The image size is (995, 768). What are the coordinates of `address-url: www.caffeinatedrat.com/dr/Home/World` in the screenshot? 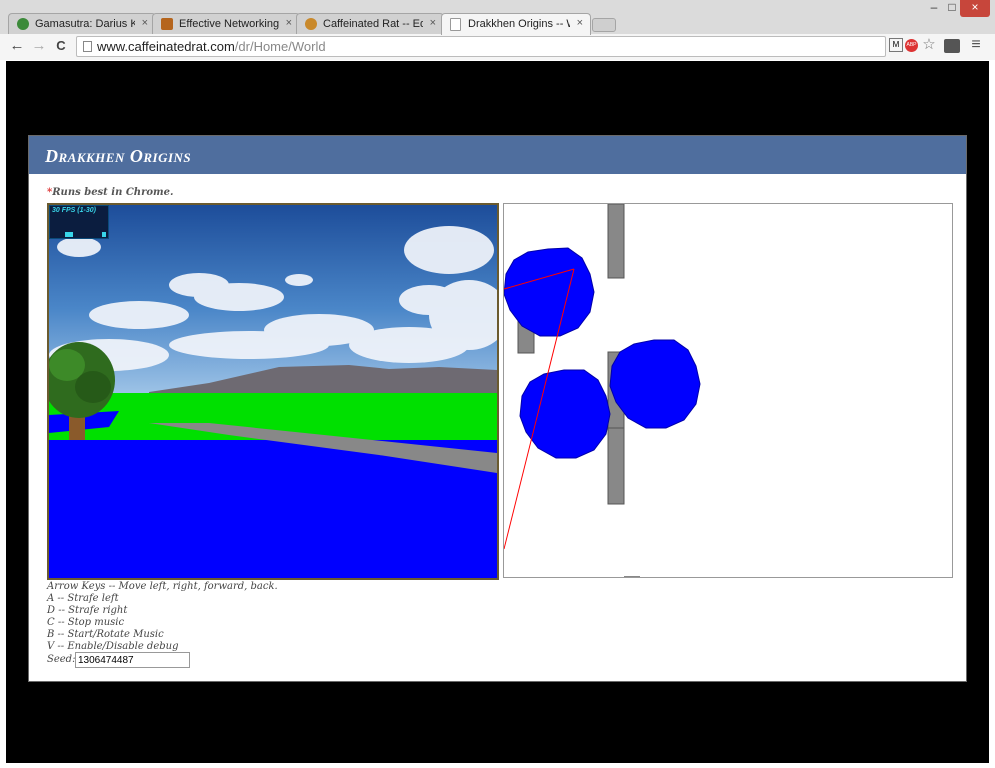 It's located at (211, 46).